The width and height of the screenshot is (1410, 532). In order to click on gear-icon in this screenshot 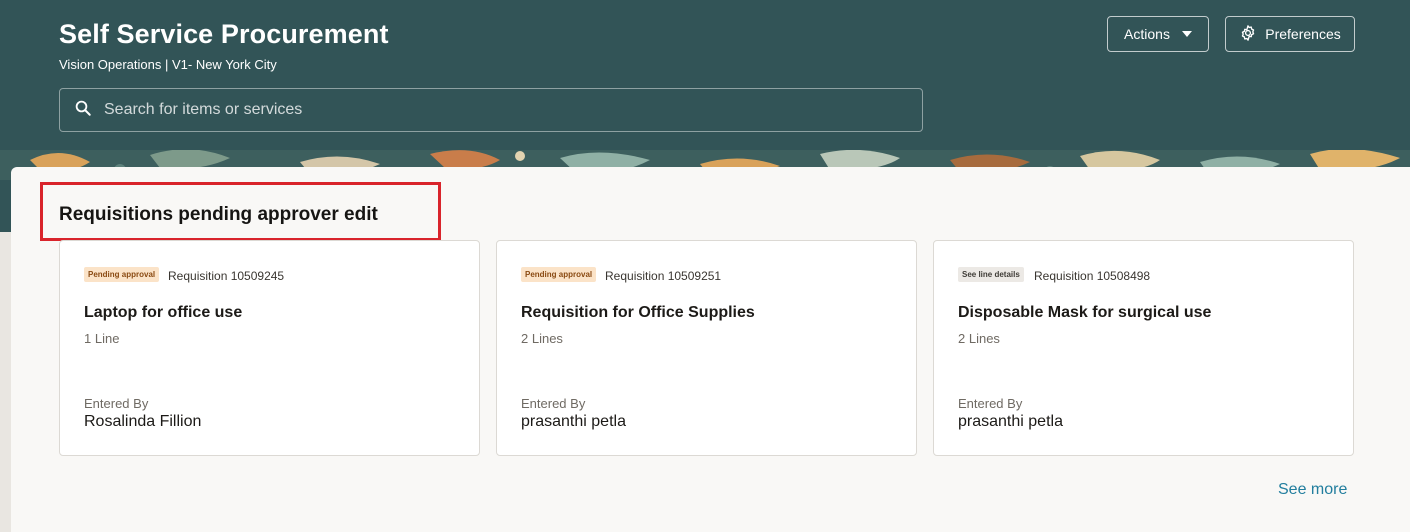, I will do `click(1248, 34)`.